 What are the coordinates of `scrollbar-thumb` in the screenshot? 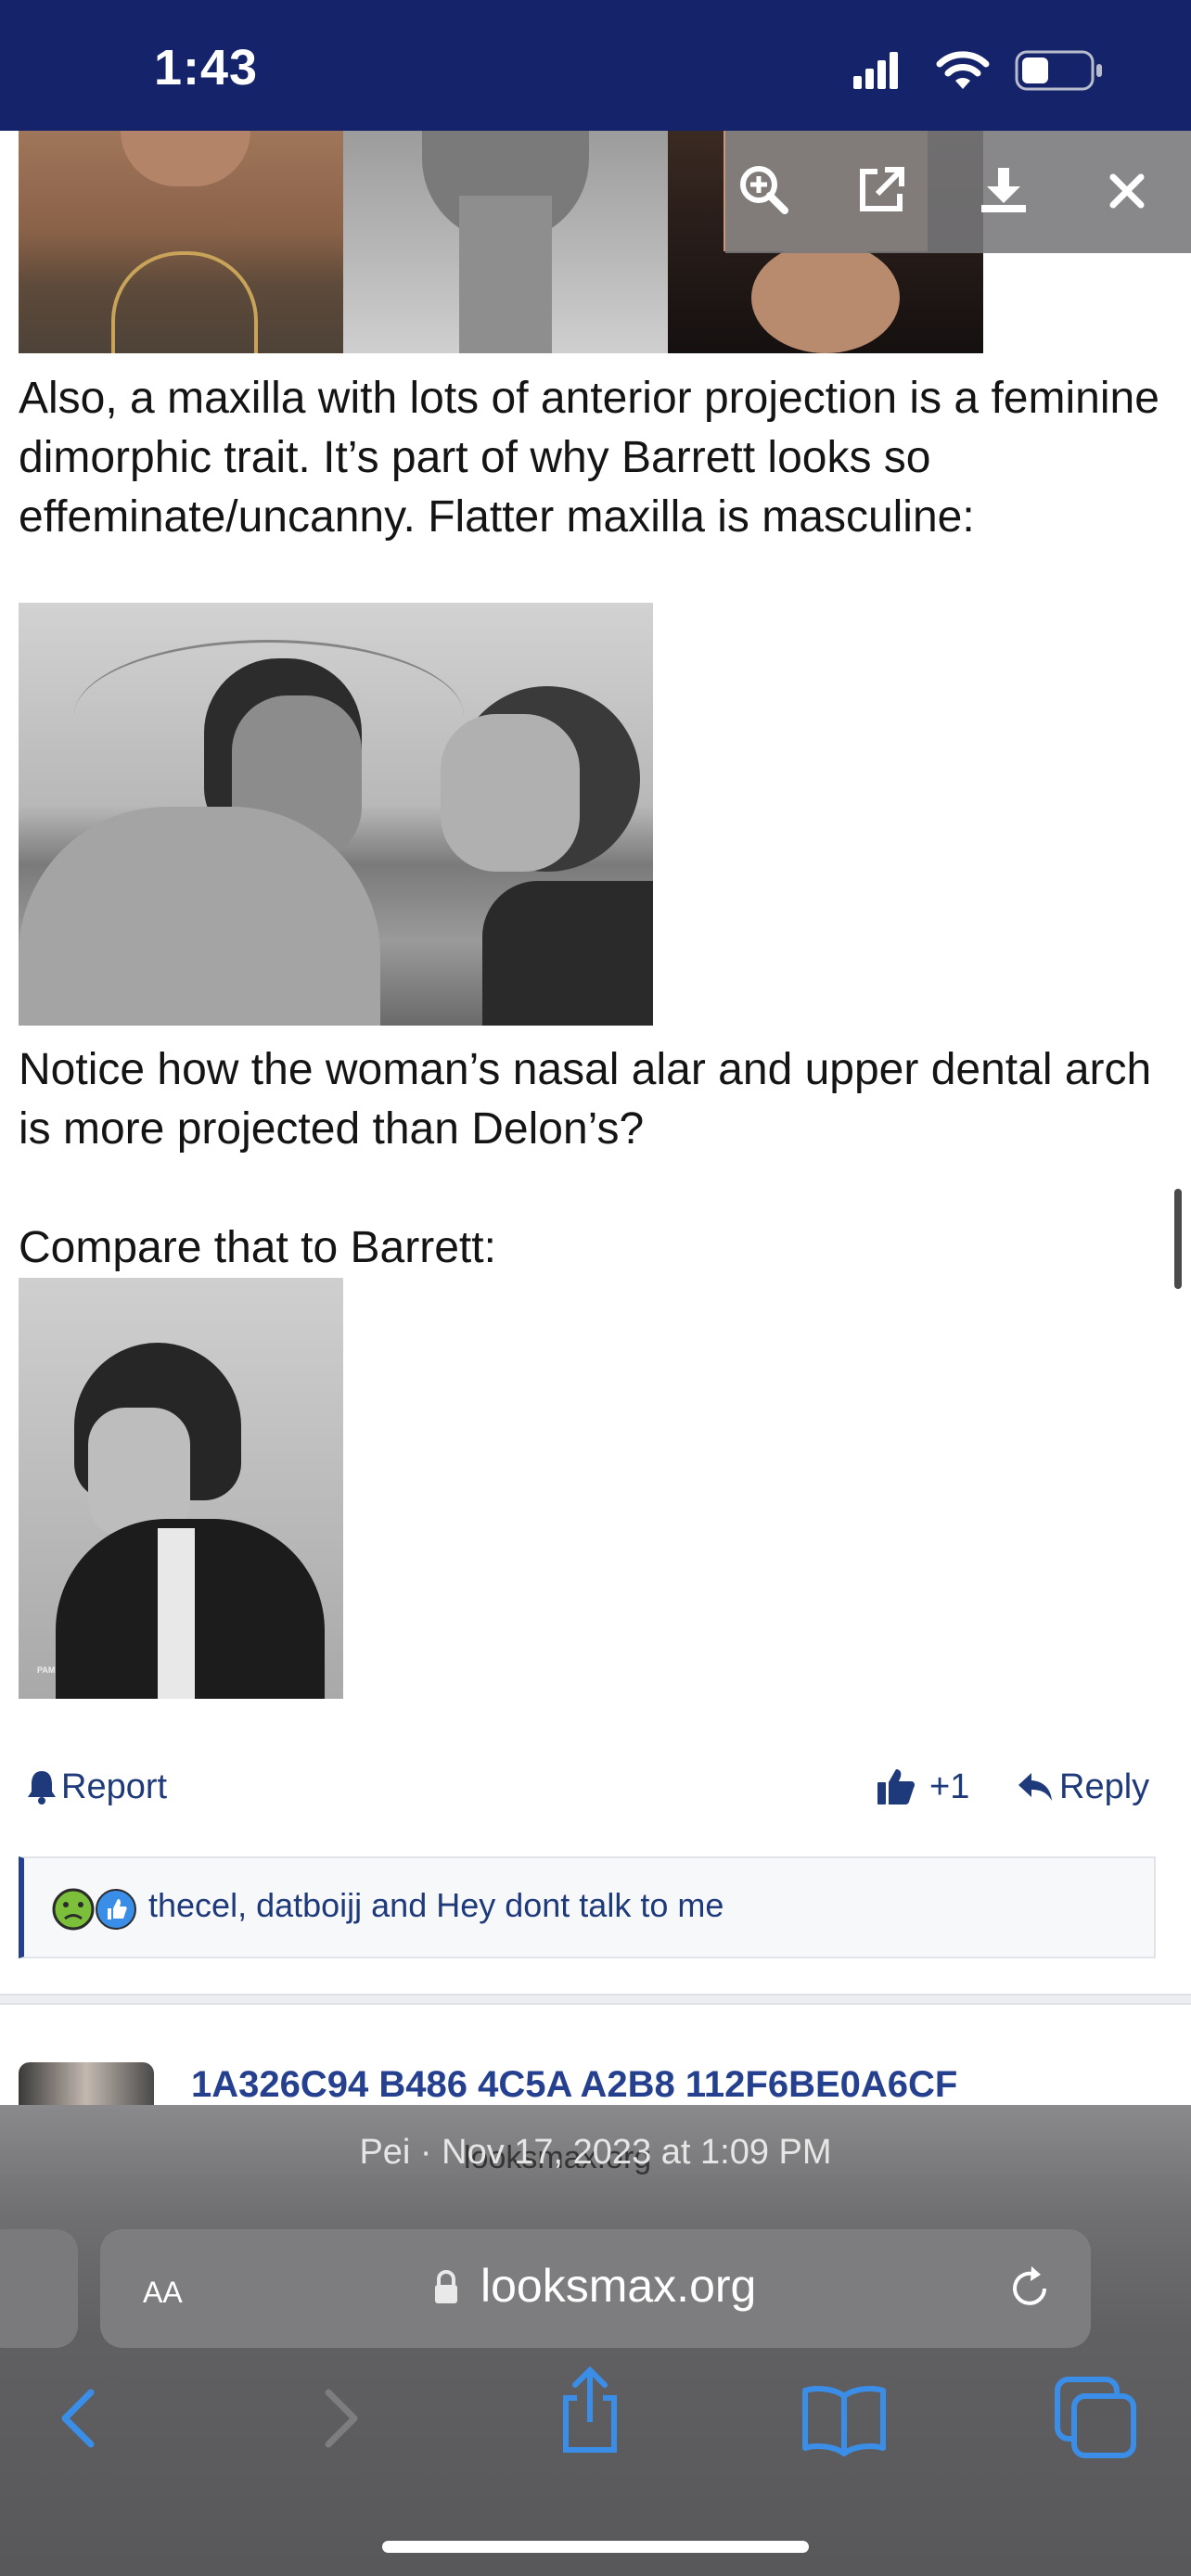 It's located at (1178, 1239).